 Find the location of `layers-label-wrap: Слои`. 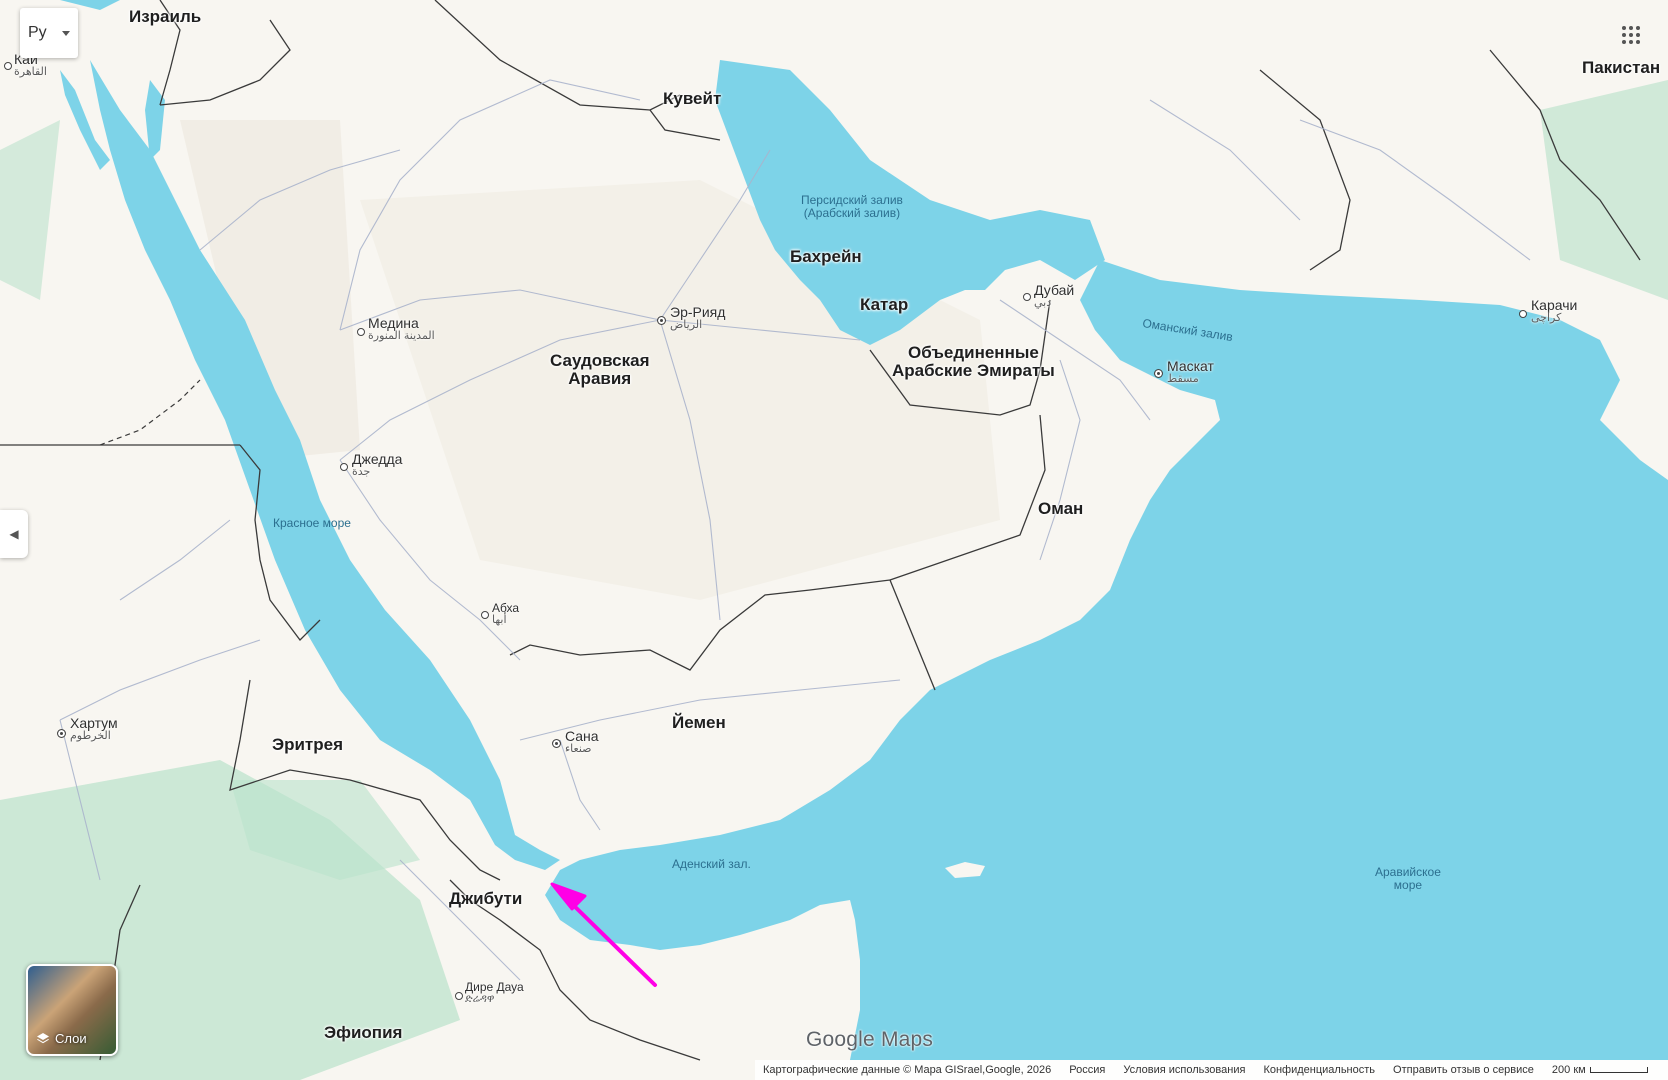

layers-label-wrap: Слои is located at coordinates (61, 1038).